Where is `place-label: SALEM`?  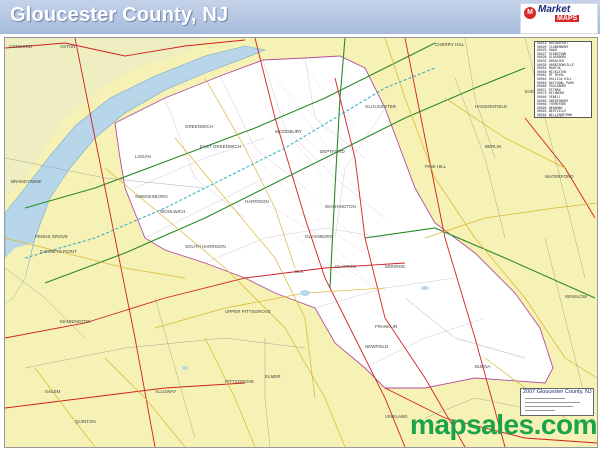 place-label: SALEM is located at coordinates (53, 391).